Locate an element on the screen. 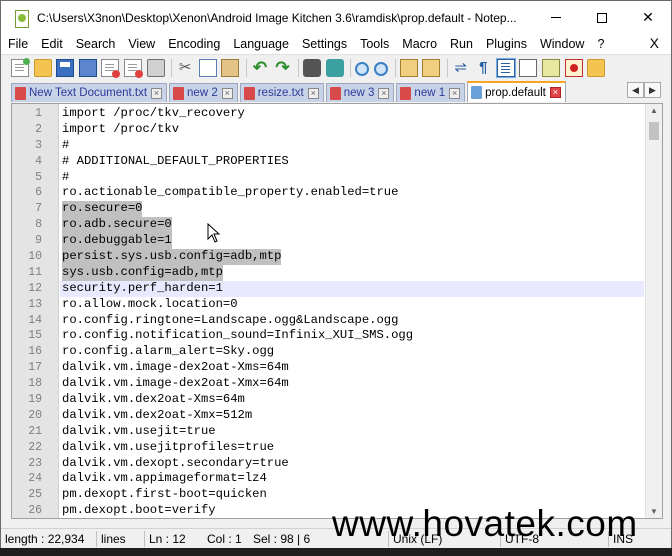  print-icon is located at coordinates (155, 67).